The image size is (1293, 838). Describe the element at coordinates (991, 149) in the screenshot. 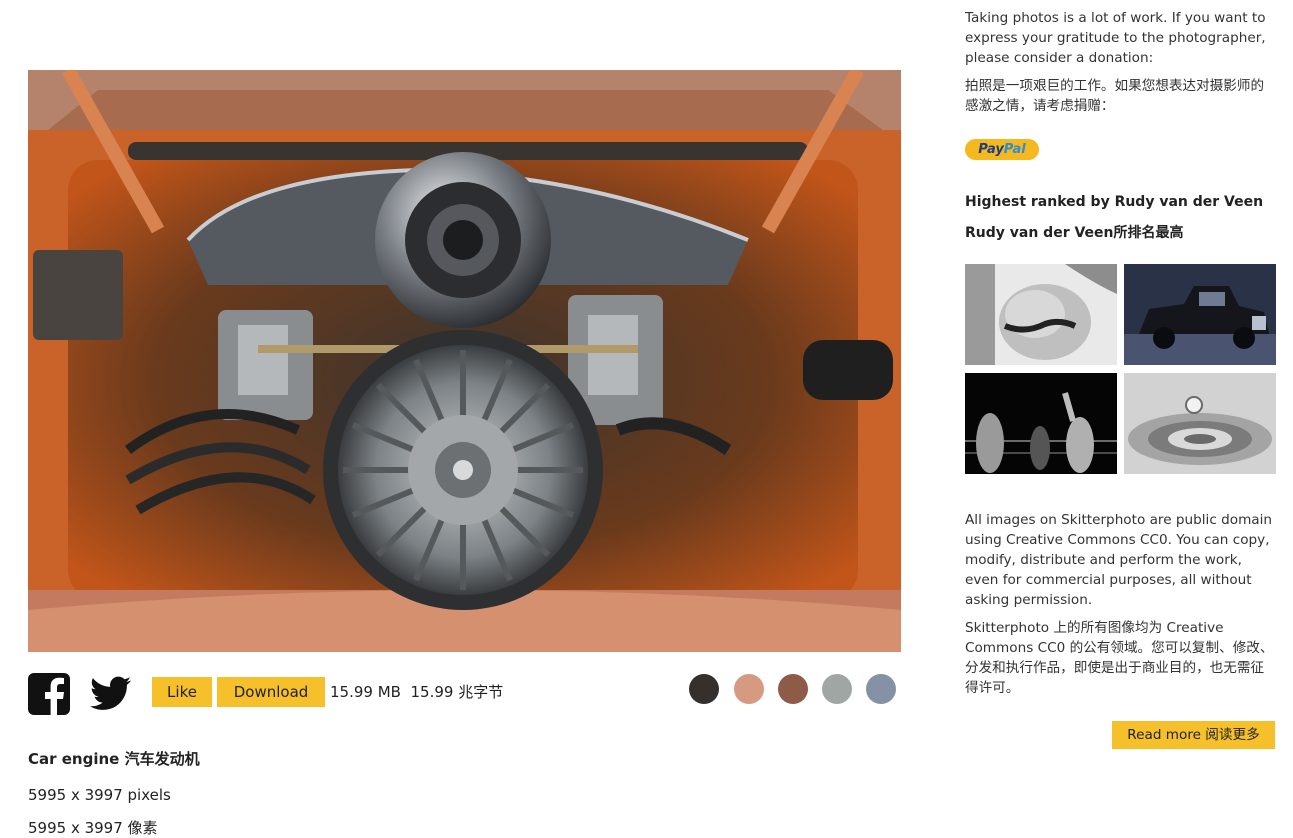

I see `paypal-label-pay: Pay` at that location.